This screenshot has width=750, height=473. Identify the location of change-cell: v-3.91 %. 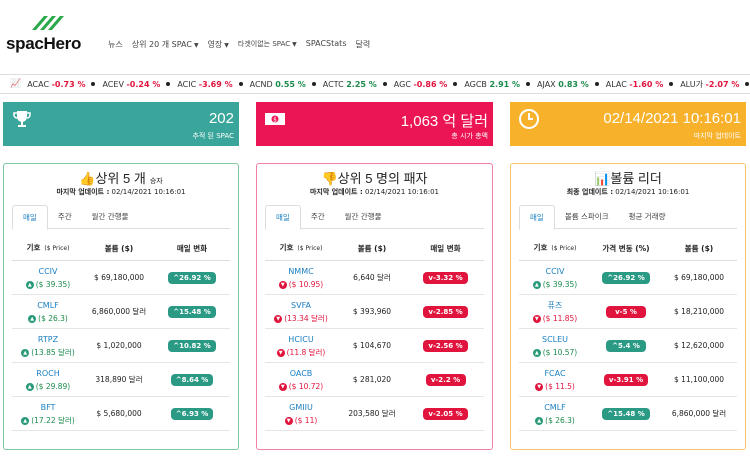
(626, 379).